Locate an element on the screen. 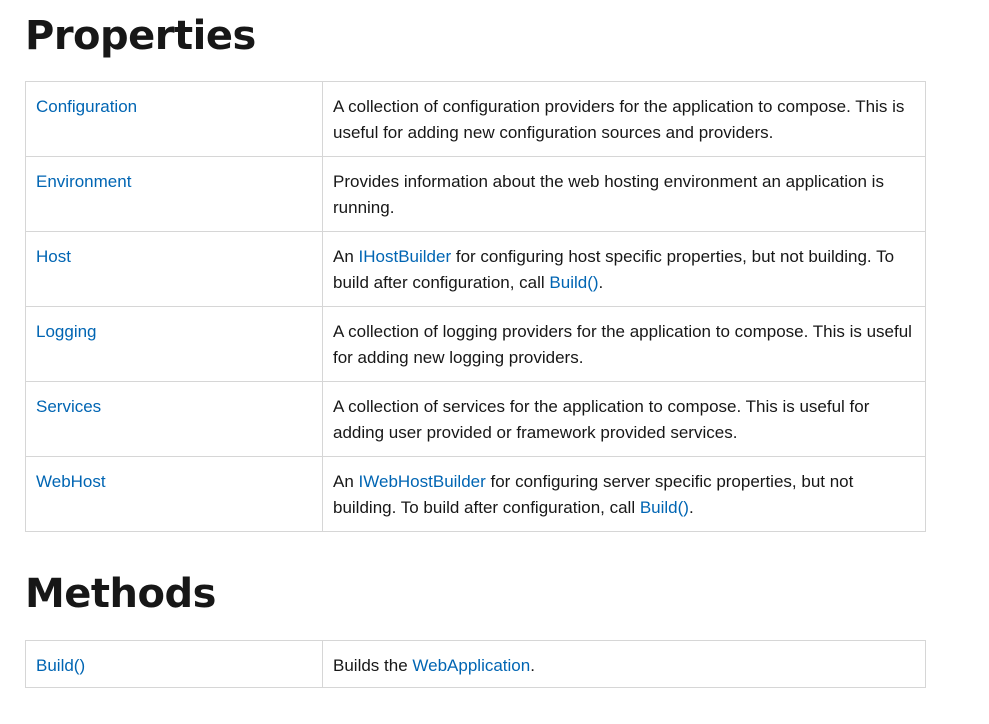 The height and width of the screenshot is (724, 989). iwebhostbuilder-link: IWebHostBuilder is located at coordinates (422, 481).